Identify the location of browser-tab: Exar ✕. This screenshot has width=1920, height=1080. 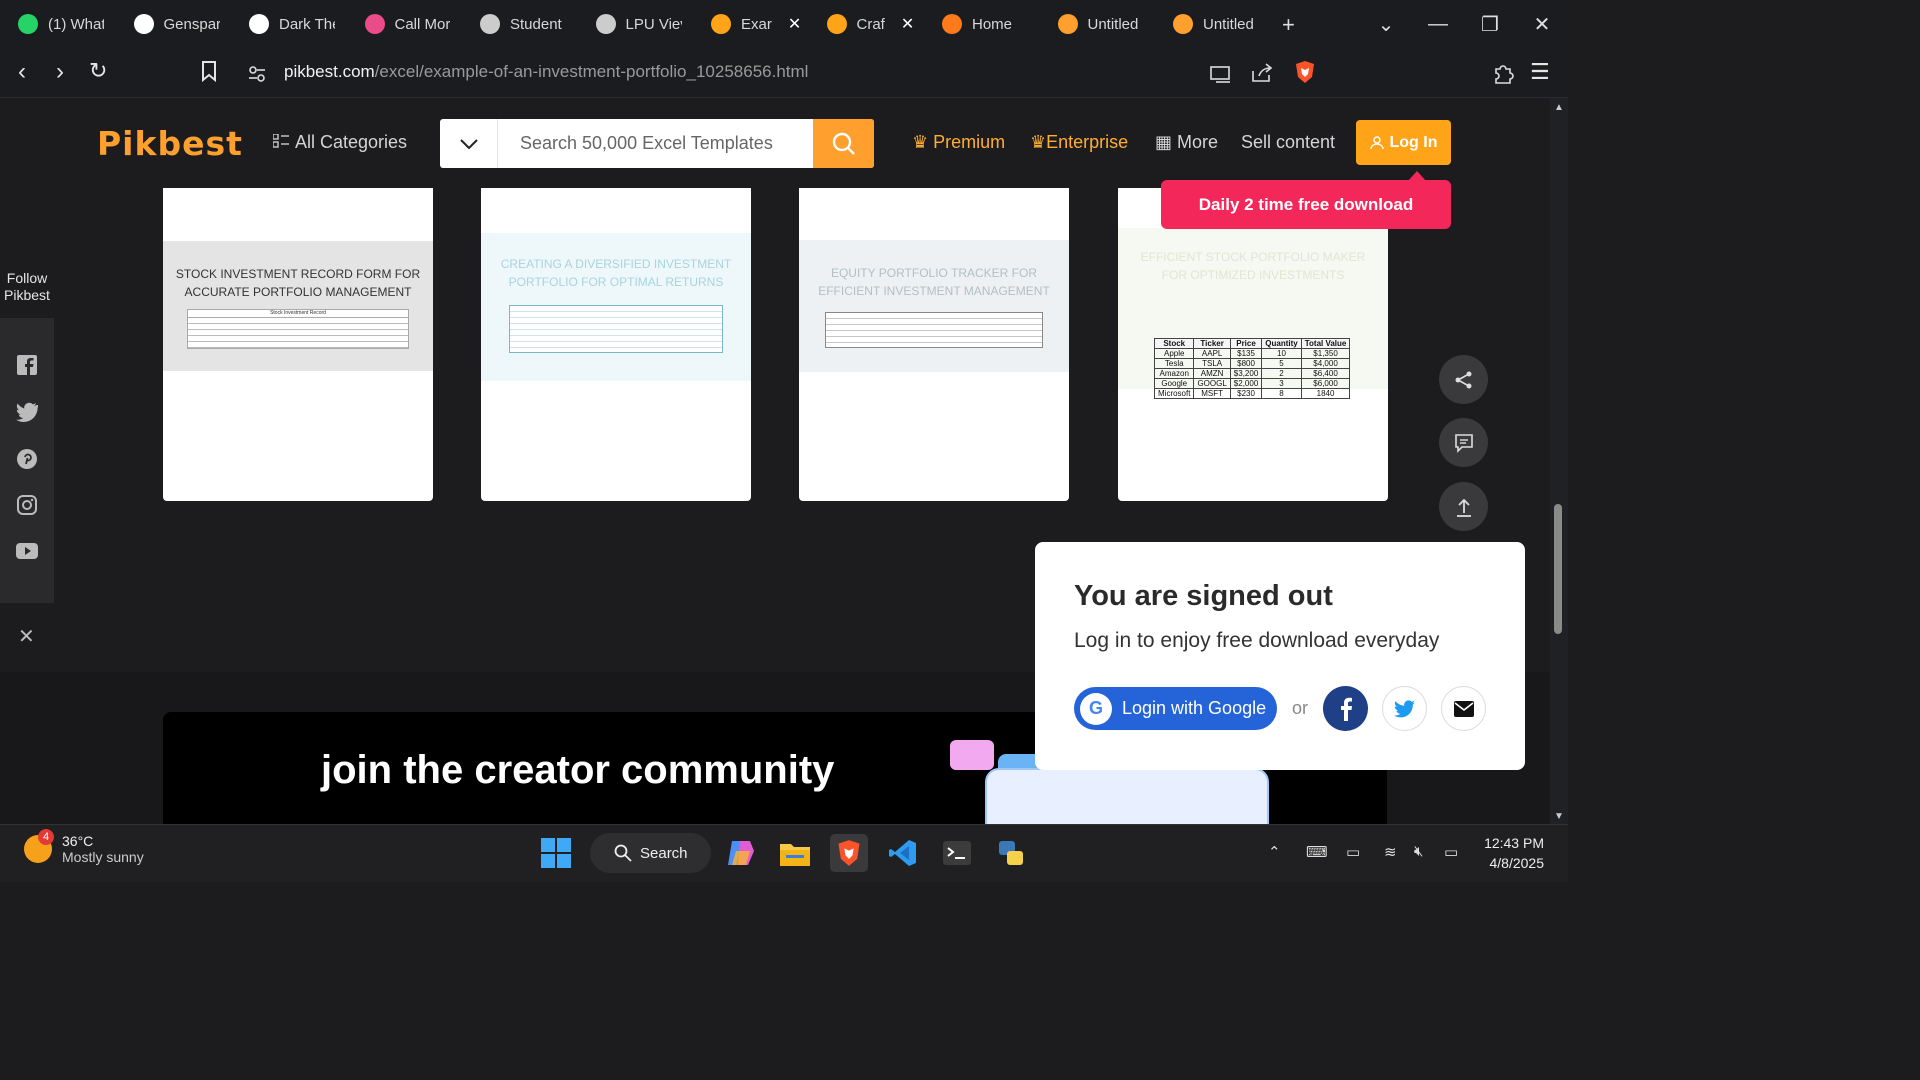
(751, 24).